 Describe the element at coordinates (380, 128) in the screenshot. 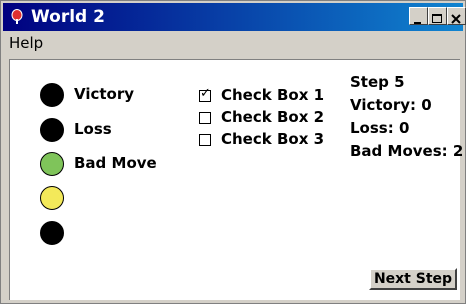

I see `loss-count: Loss: 0` at that location.